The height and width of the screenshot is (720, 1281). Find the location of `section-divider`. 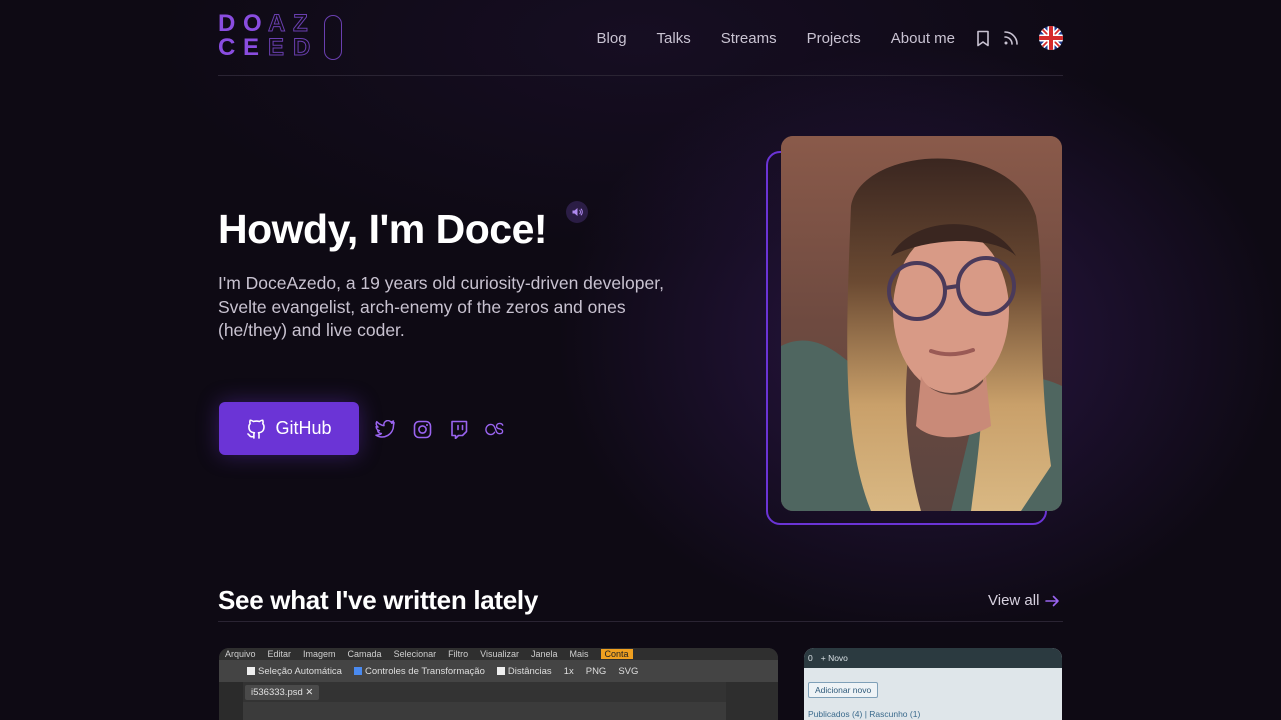

section-divider is located at coordinates (640, 621).